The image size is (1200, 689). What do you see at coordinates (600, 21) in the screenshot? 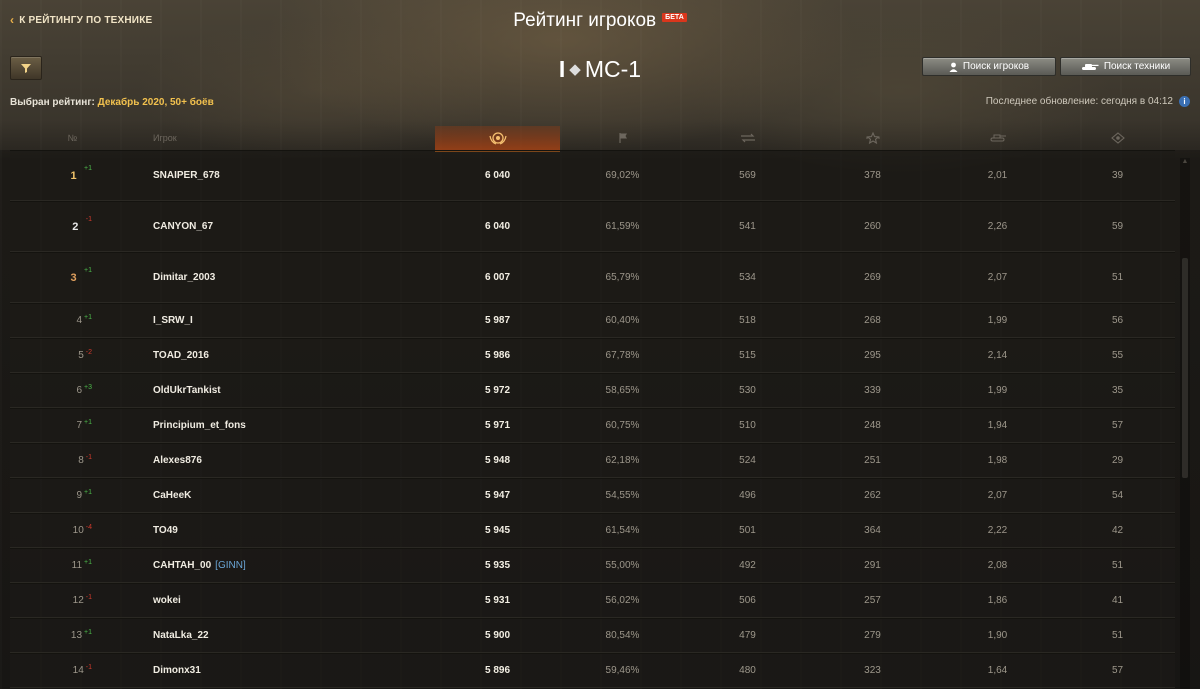
I see `page-title: Рейтинг игроков БЕТА` at bounding box center [600, 21].